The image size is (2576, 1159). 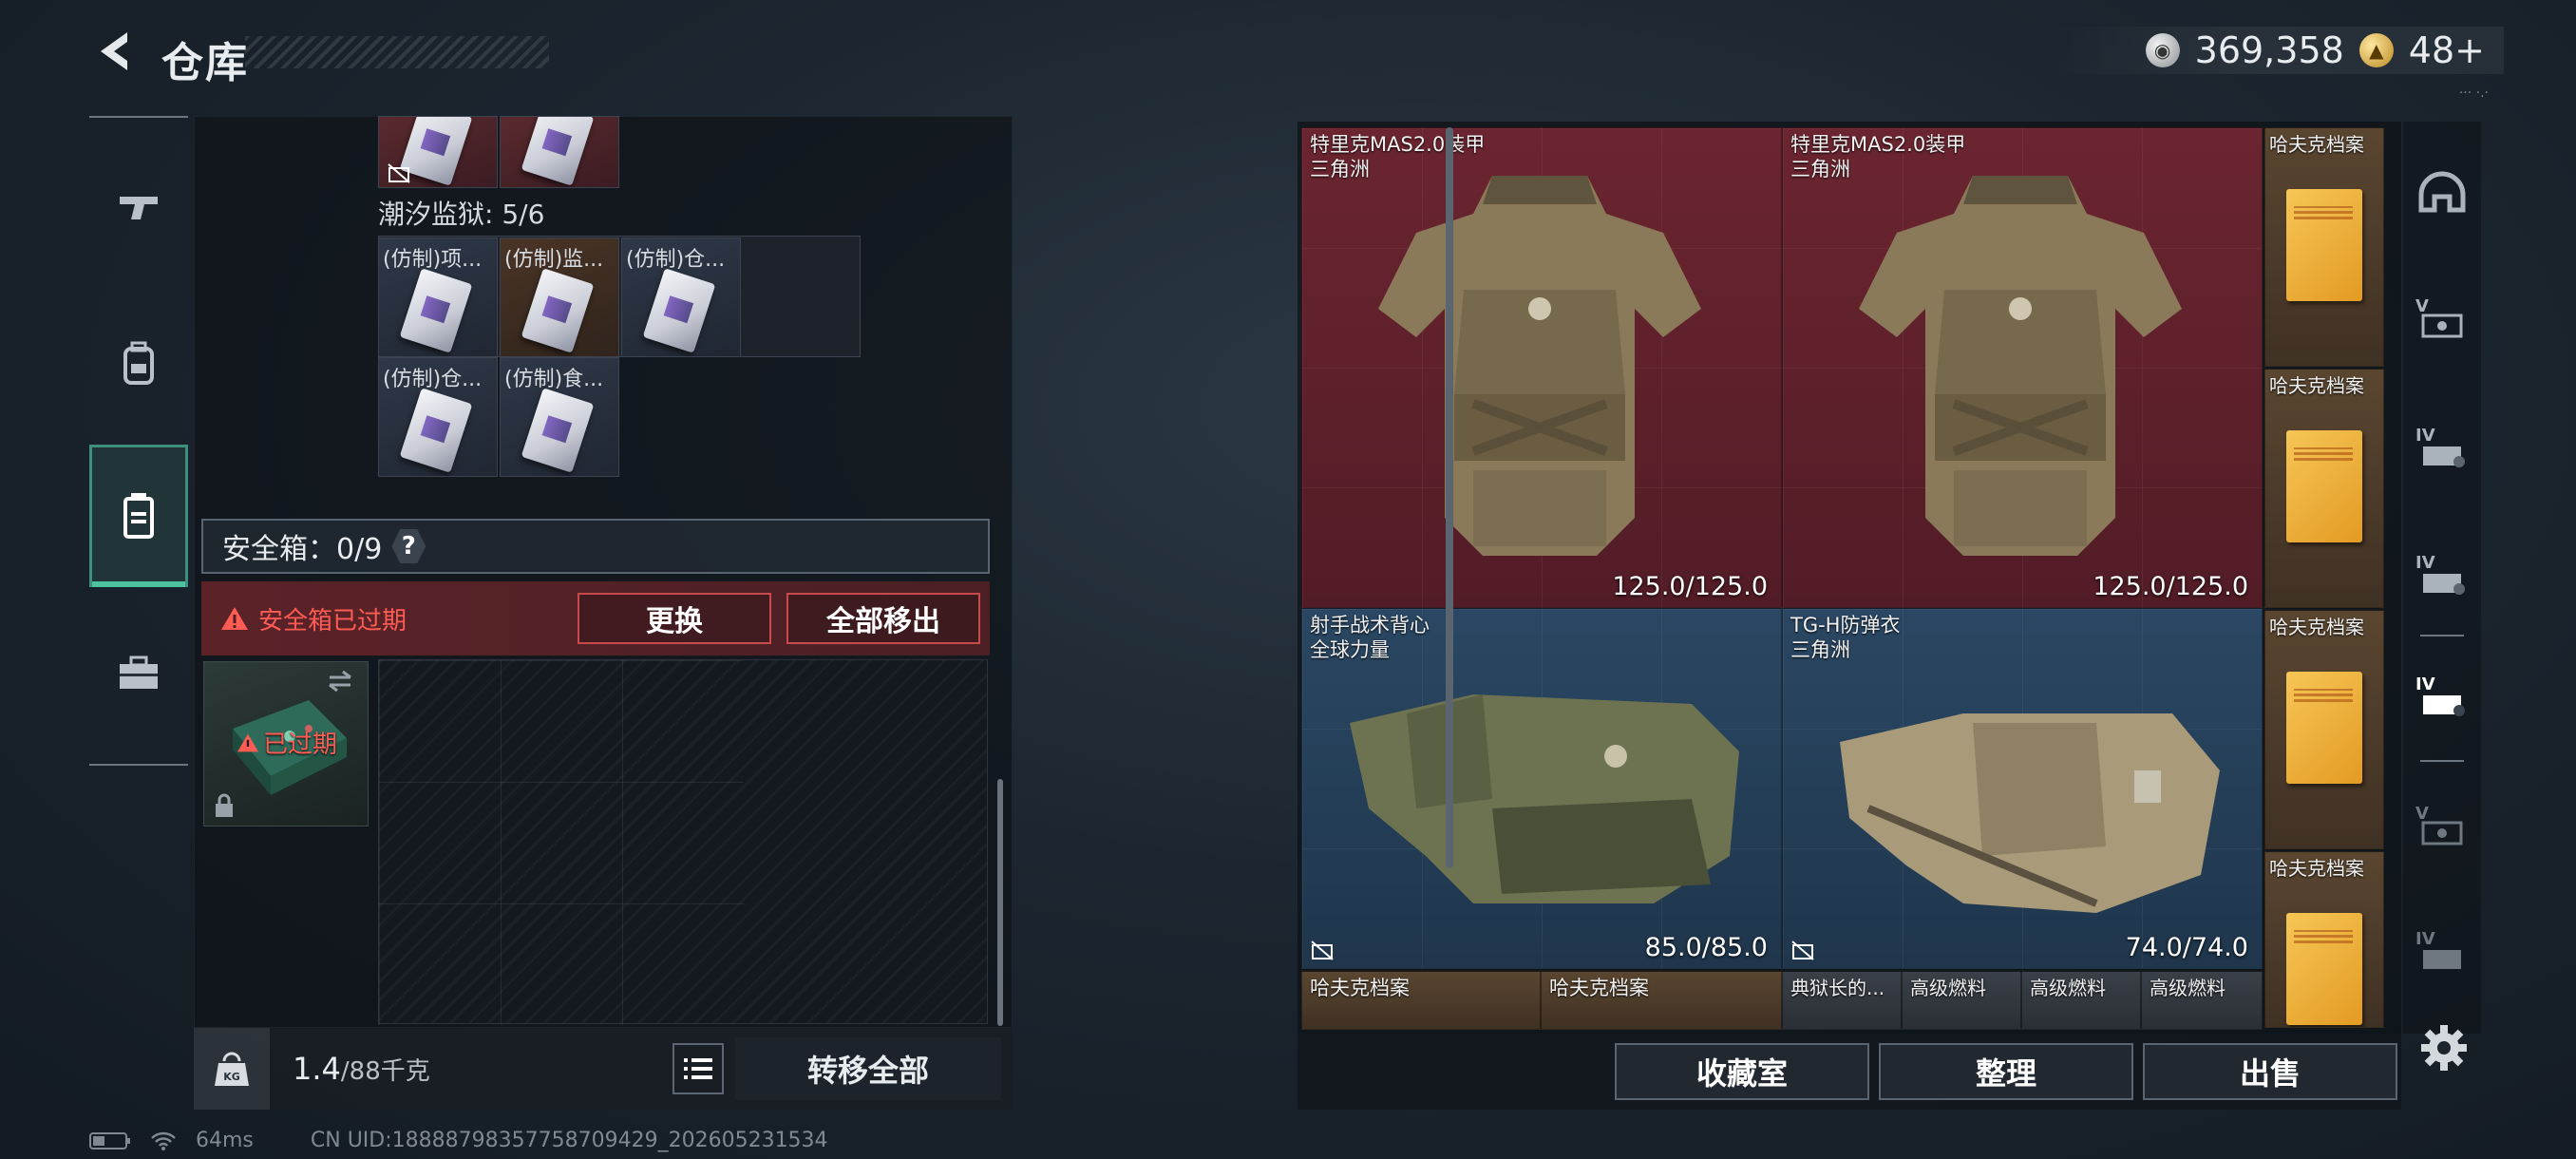 I want to click on expired-tag-label: 已过期, so click(x=300, y=745).